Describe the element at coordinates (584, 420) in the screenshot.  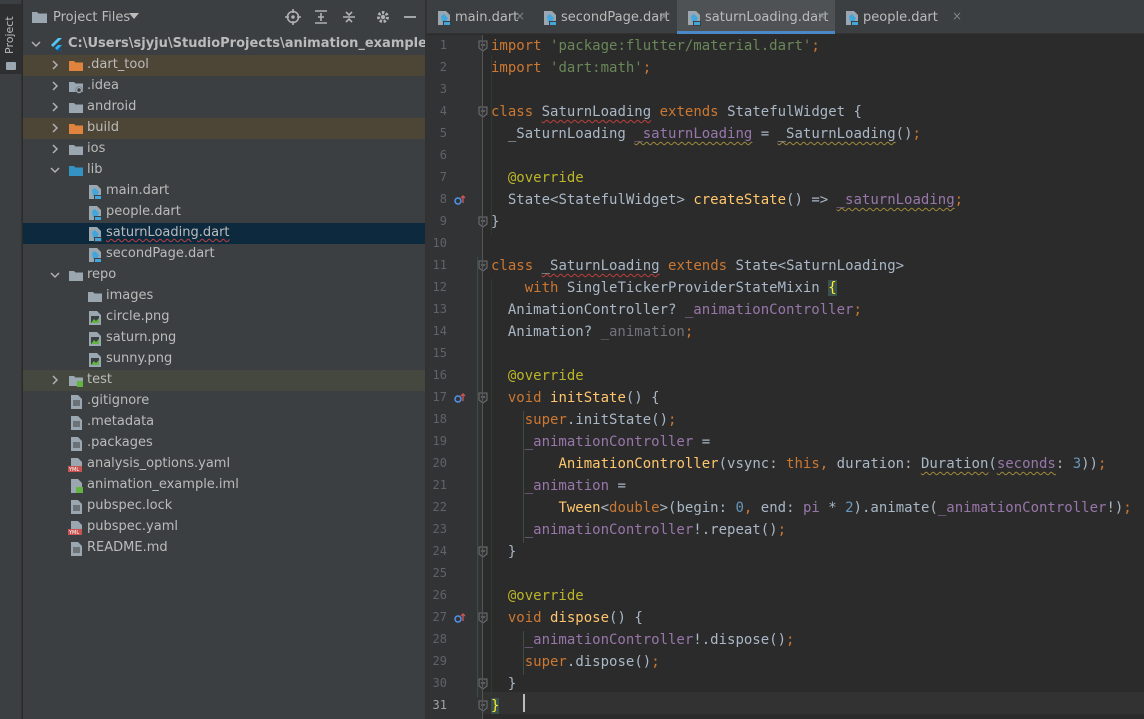
I see `code-line: super.initState();` at that location.